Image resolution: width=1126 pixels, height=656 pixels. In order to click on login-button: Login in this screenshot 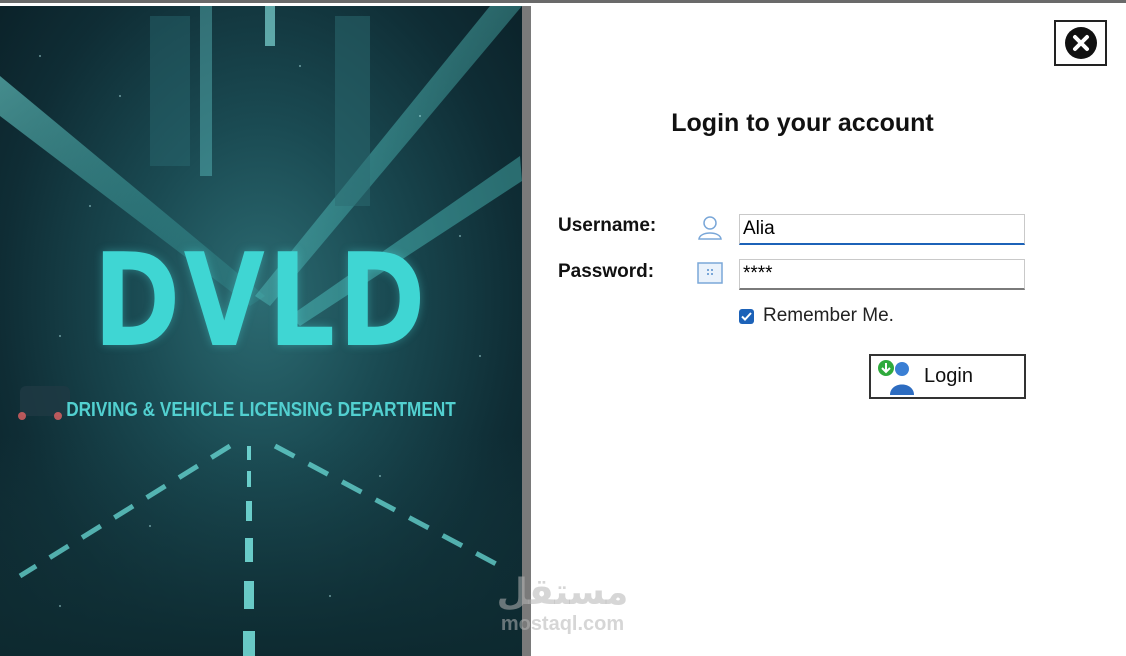, I will do `click(947, 376)`.